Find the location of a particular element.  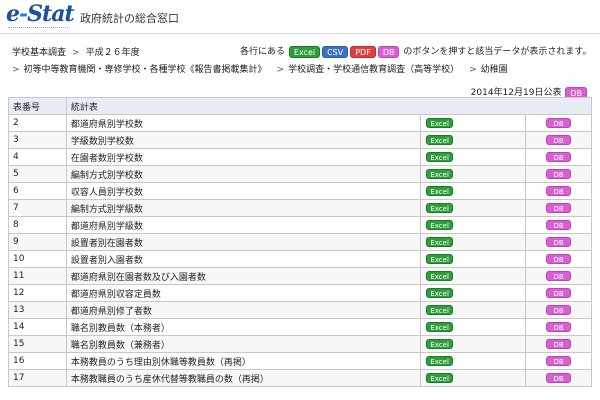

table-row: 12 都道府県別収容定員数 Excel DB is located at coordinates (300, 293).